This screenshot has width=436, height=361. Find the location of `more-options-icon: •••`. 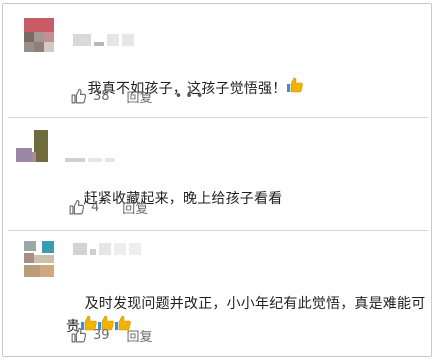

more-options-icon: ••• is located at coordinates (191, 96).